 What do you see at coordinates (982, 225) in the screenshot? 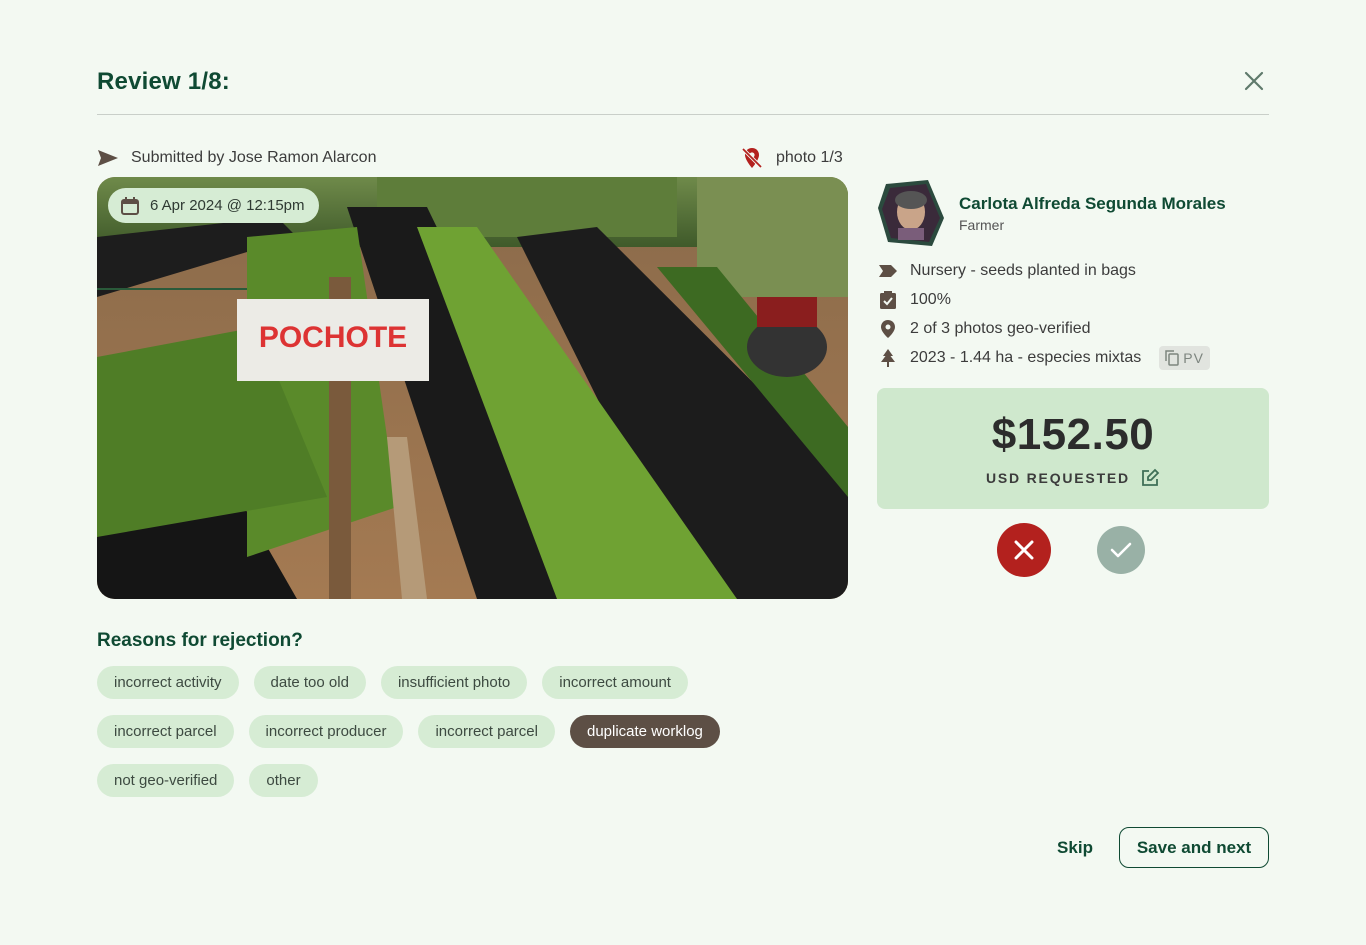
I see `producer-role: Farmer` at bounding box center [982, 225].